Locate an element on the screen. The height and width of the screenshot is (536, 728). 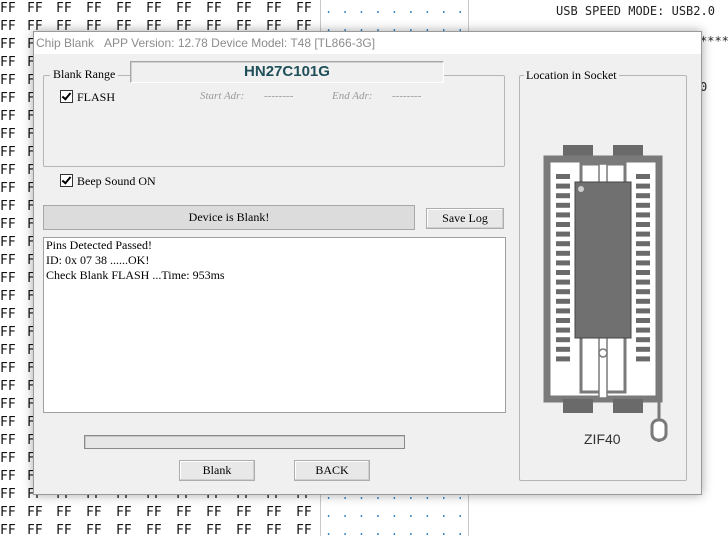
socket-lever-pivot is located at coordinates (603, 353).